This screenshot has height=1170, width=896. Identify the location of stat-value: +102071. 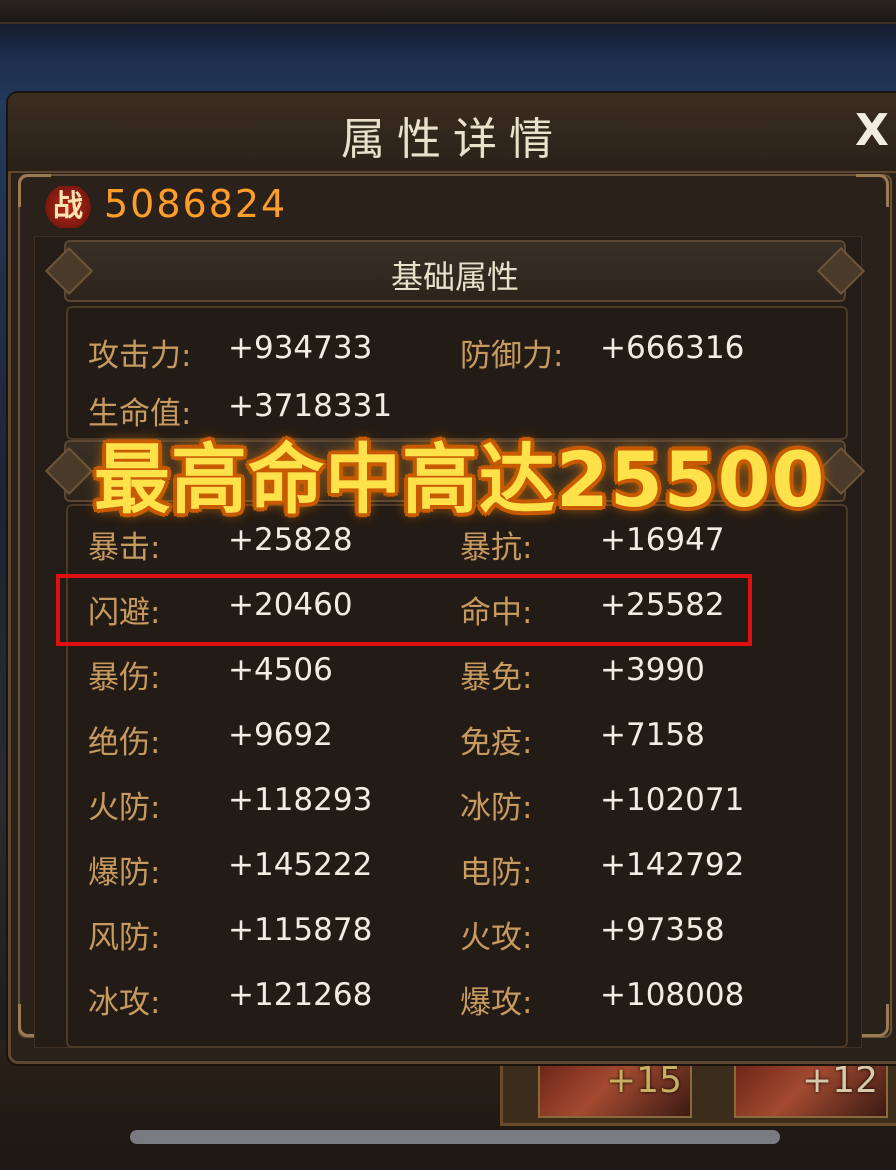
(672, 800).